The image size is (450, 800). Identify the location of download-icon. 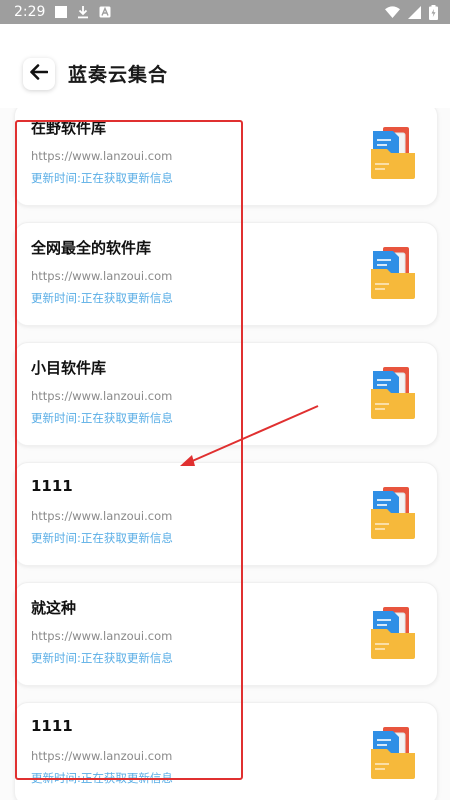
(83, 12).